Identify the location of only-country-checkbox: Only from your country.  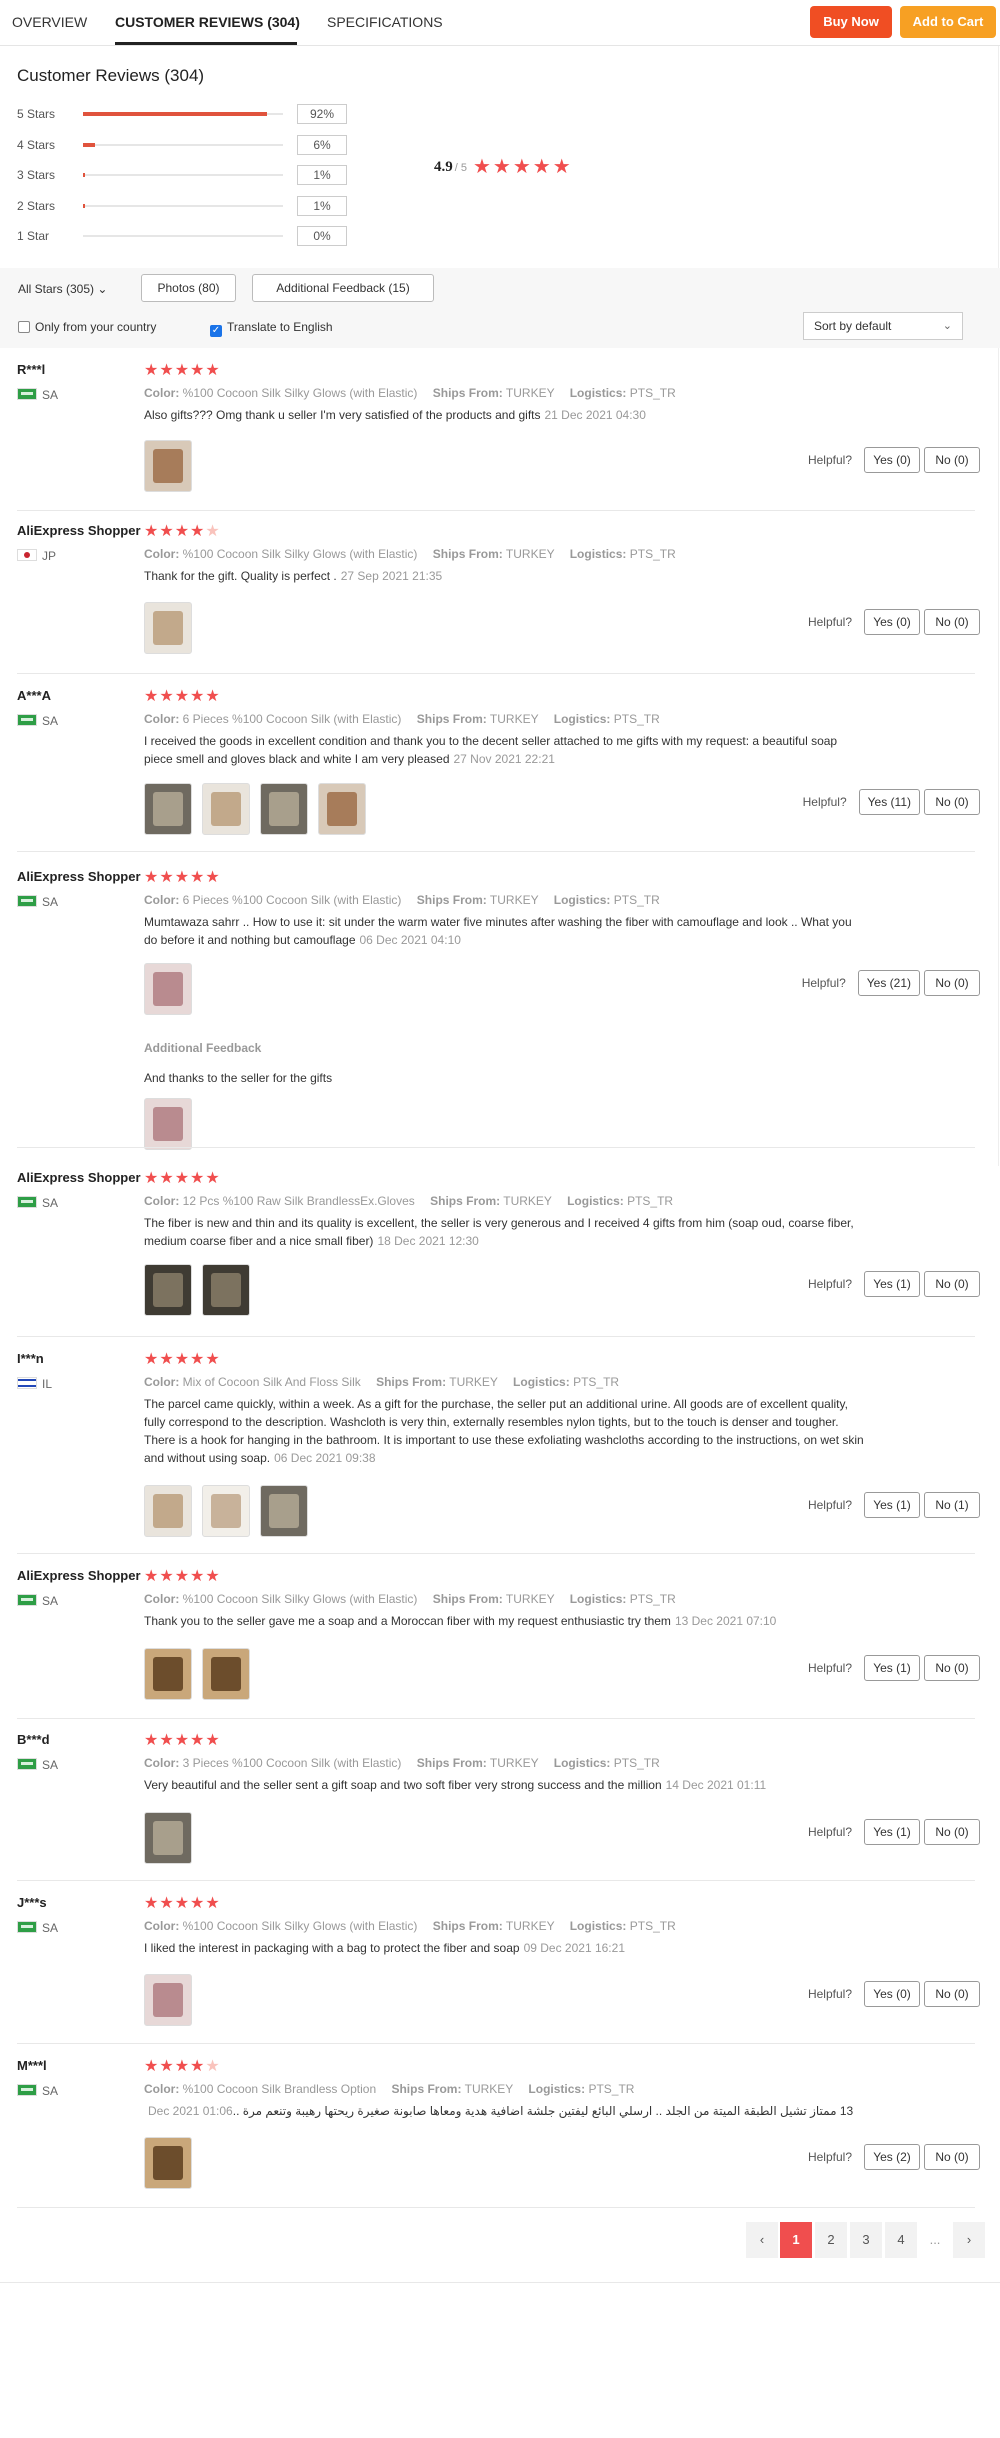
(87, 327).